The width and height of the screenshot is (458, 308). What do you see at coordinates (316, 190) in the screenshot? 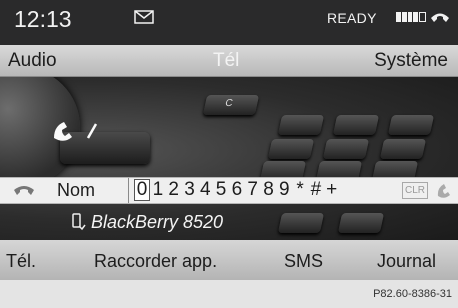
I see `digit-key: #` at bounding box center [316, 190].